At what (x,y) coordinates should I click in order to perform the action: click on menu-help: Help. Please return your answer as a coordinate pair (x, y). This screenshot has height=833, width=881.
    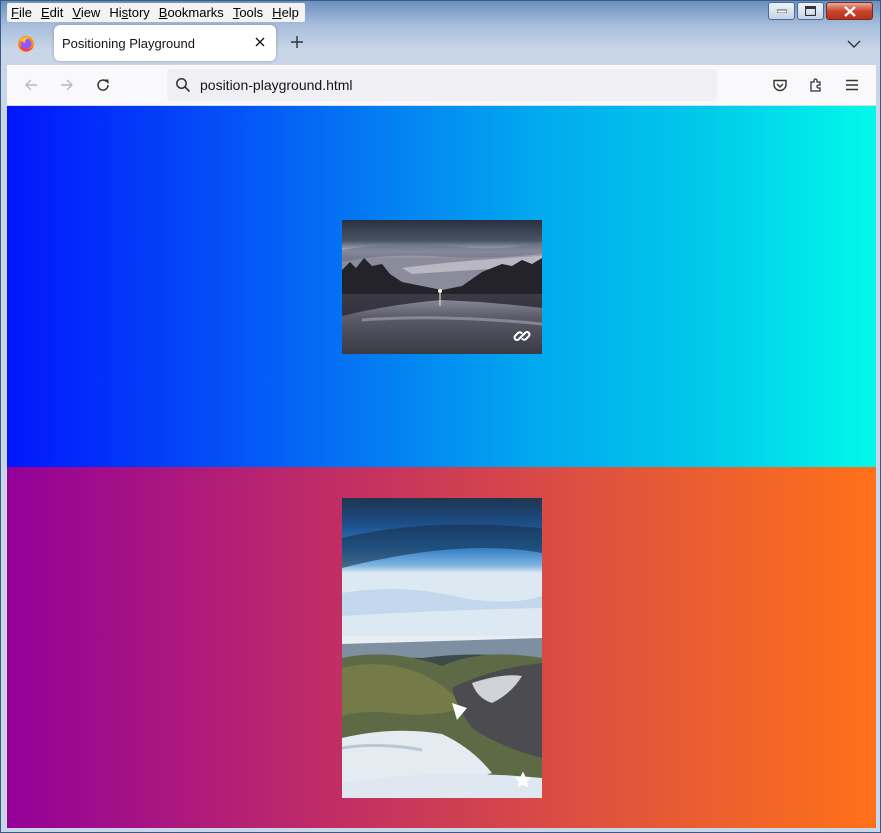
    Looking at the image, I should click on (285, 12).